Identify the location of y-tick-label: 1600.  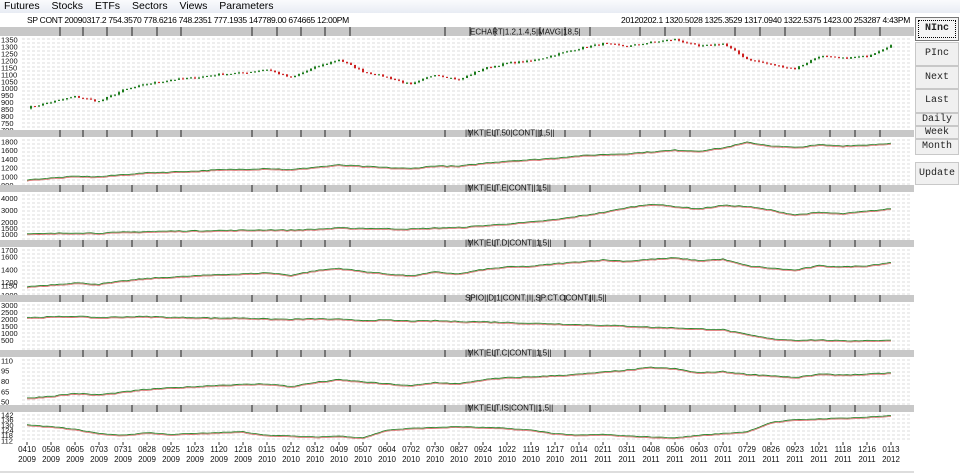
(9, 257).